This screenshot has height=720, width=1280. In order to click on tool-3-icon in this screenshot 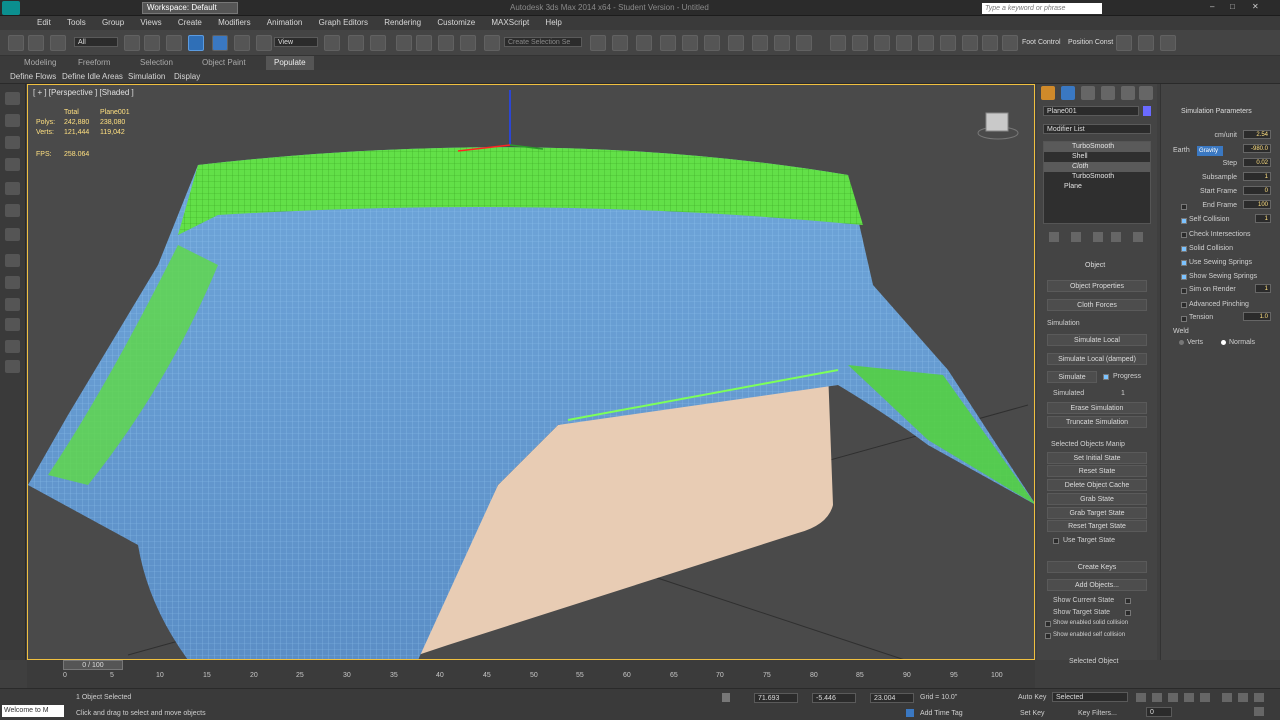, I will do `click(12, 142)`.